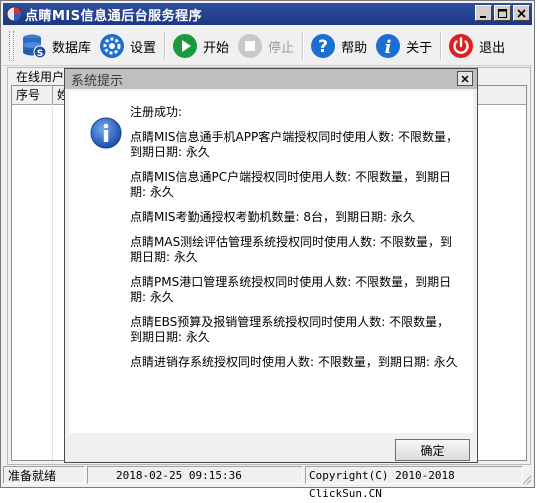 Image resolution: width=537 pixels, height=503 pixels. I want to click on minimize-button, so click(483, 13).